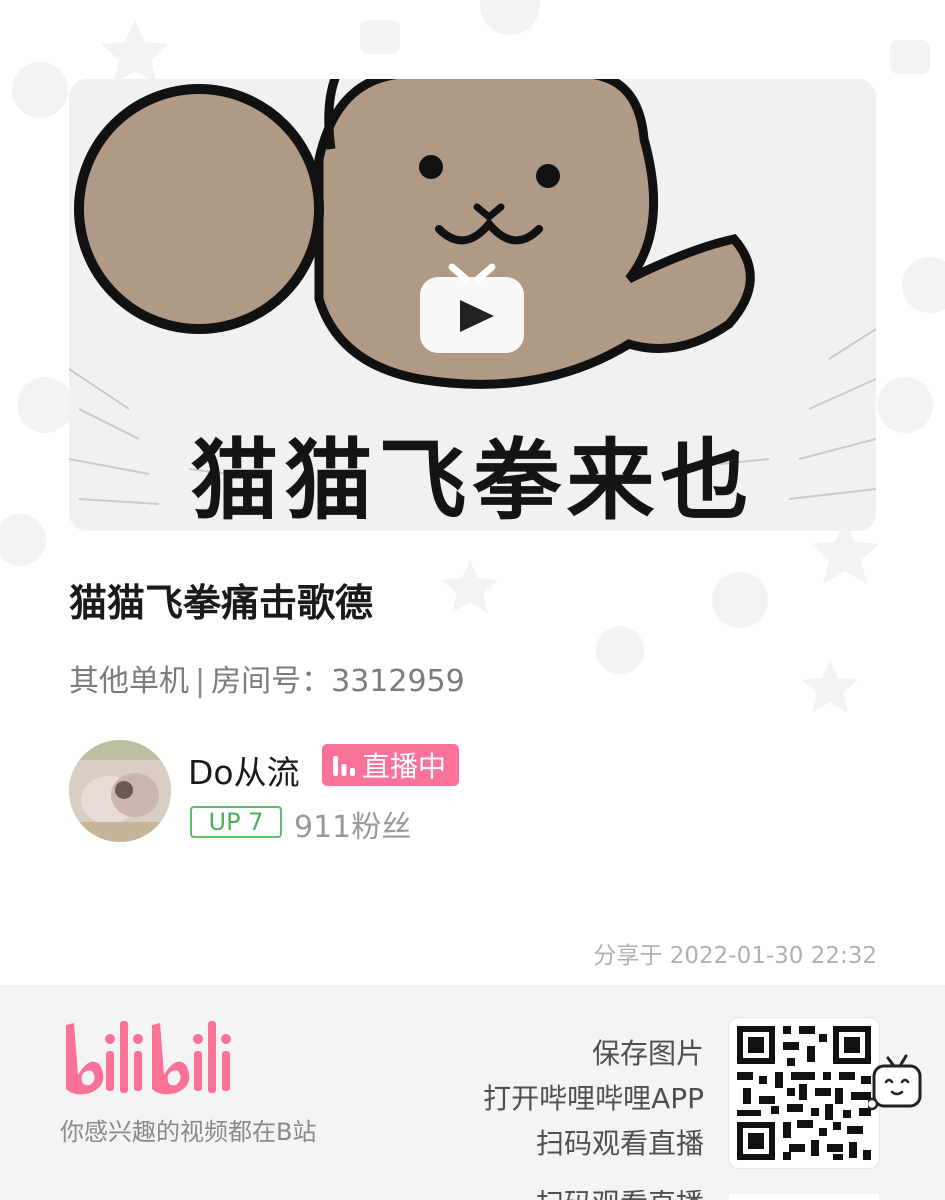 The width and height of the screenshot is (945, 1200). Describe the element at coordinates (647, 1053) in the screenshot. I see `save-image-text: 保存图片` at that location.